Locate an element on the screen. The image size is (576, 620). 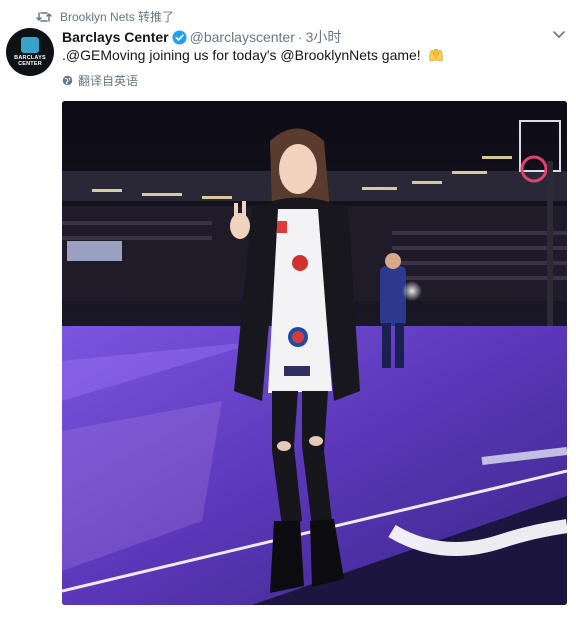
retweet-icon is located at coordinates (44, 16).